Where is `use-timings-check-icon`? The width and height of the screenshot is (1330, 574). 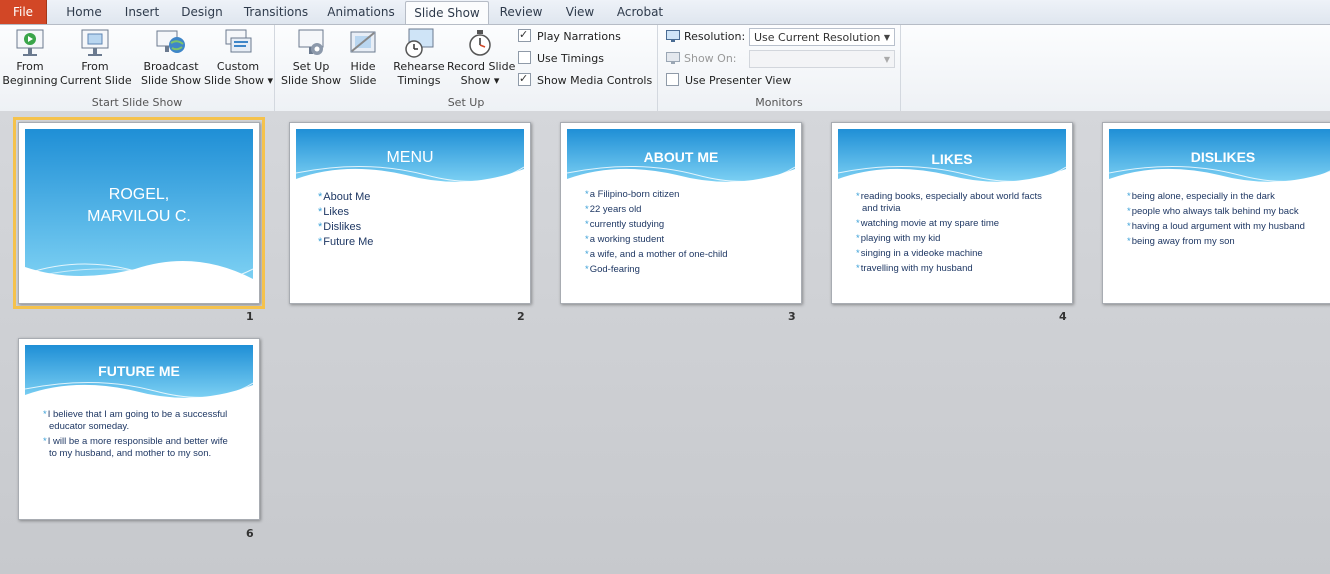
use-timings-check-icon is located at coordinates (524, 57).